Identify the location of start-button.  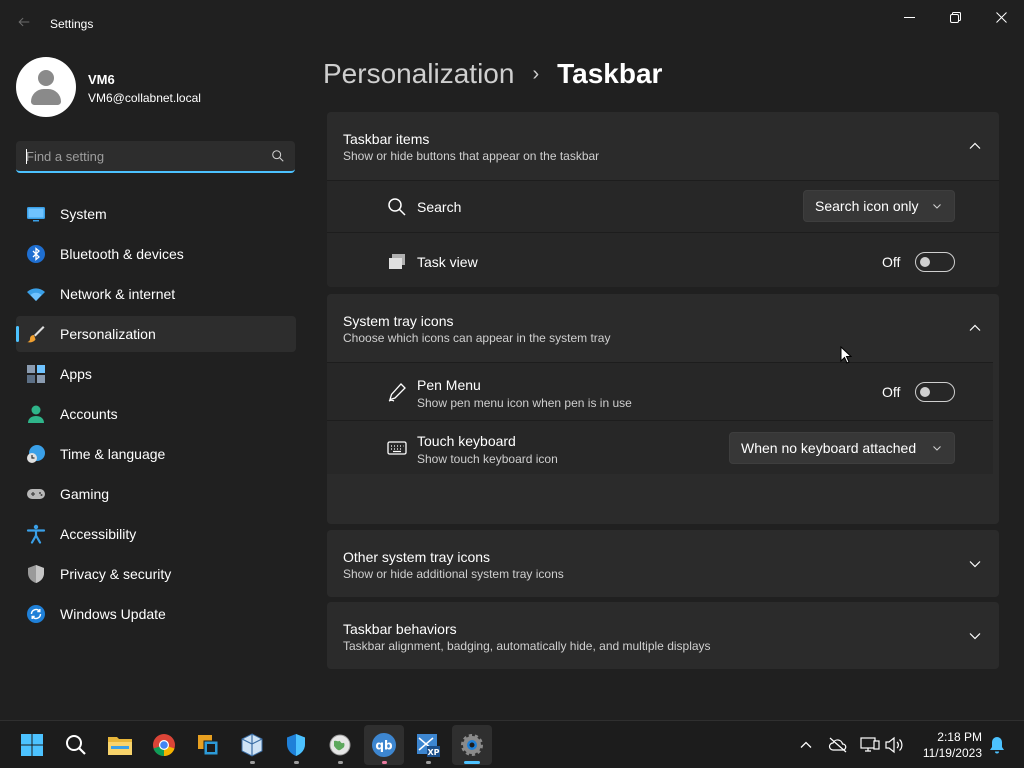
(32, 745).